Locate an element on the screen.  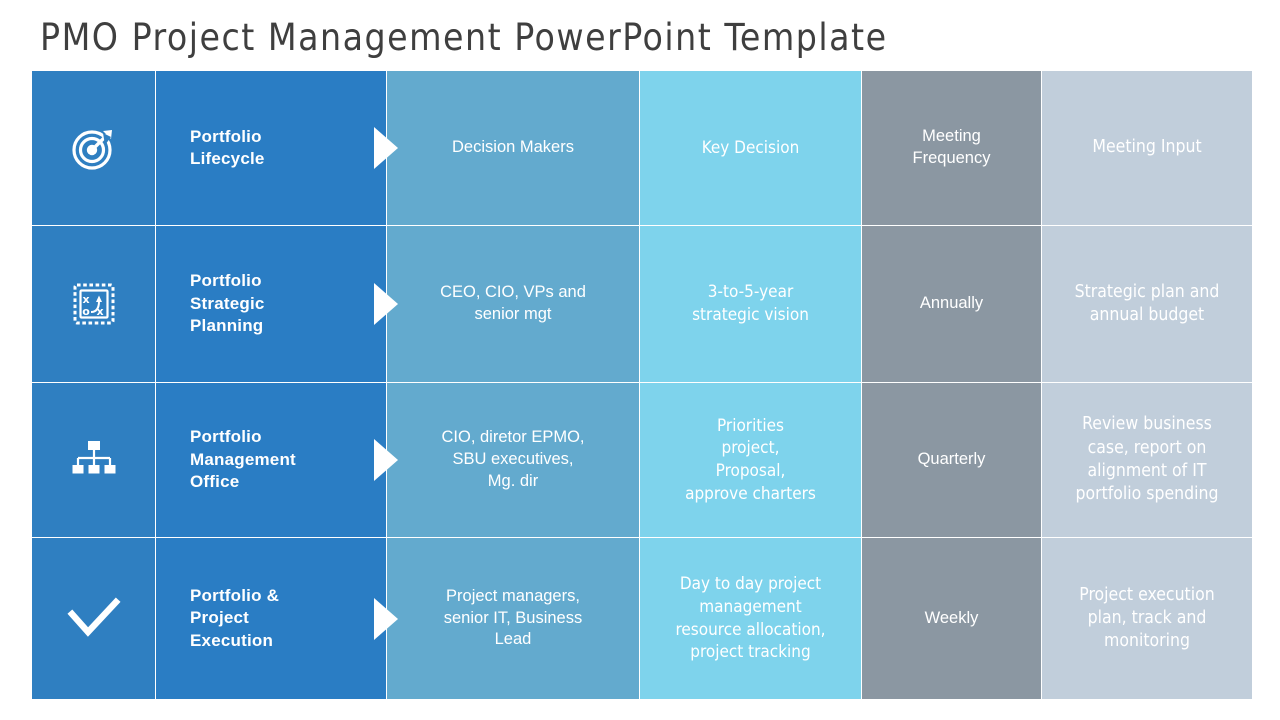
table-row-2-decision-makers-cell: CEO, CIO, VPs and senior mgt is located at coordinates (513, 304).